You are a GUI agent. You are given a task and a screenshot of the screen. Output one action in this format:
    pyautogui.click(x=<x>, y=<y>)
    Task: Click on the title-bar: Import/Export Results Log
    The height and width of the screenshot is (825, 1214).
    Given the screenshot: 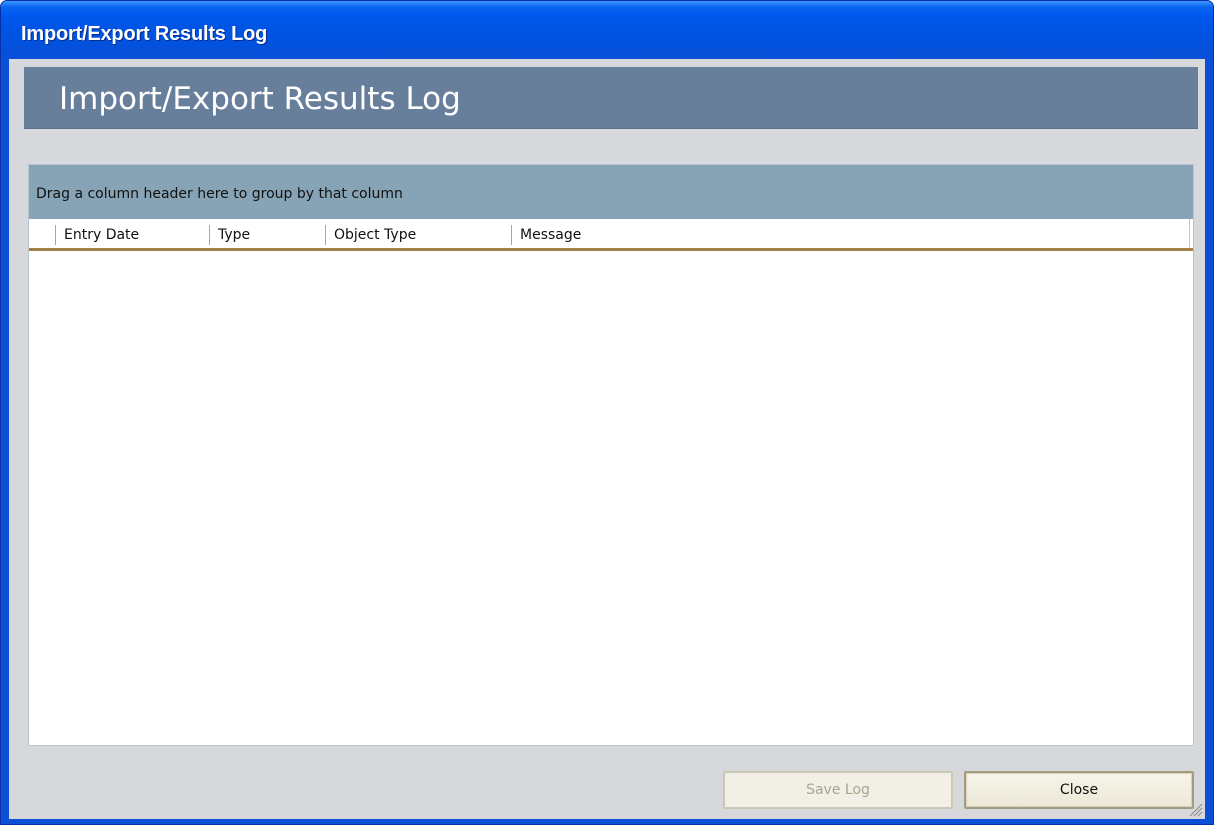 What is the action you would take?
    pyautogui.click(x=607, y=30)
    